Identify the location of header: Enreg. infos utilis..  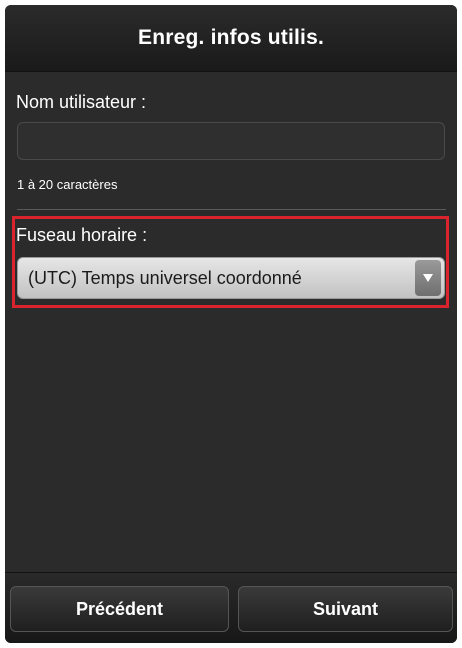
(231, 38).